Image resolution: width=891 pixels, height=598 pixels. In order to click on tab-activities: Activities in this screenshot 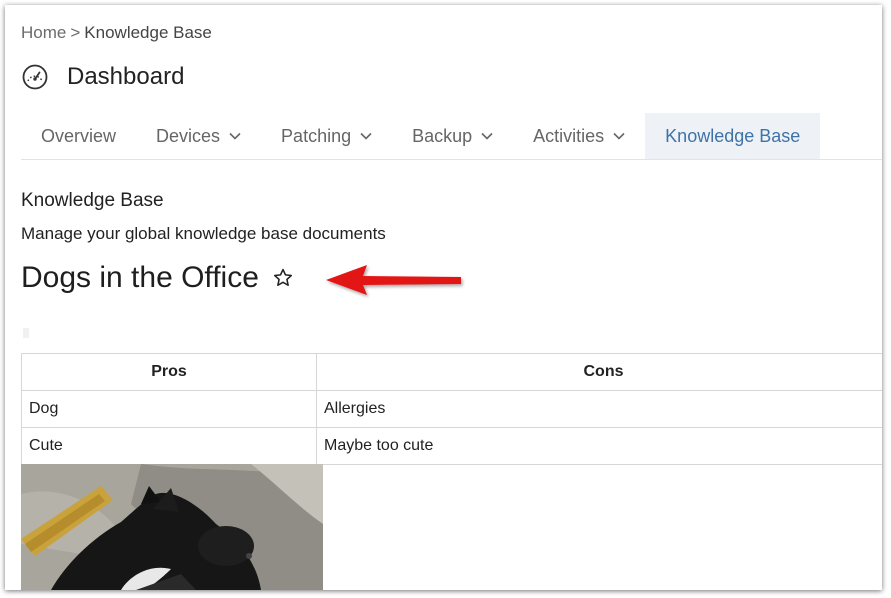, I will do `click(579, 136)`.